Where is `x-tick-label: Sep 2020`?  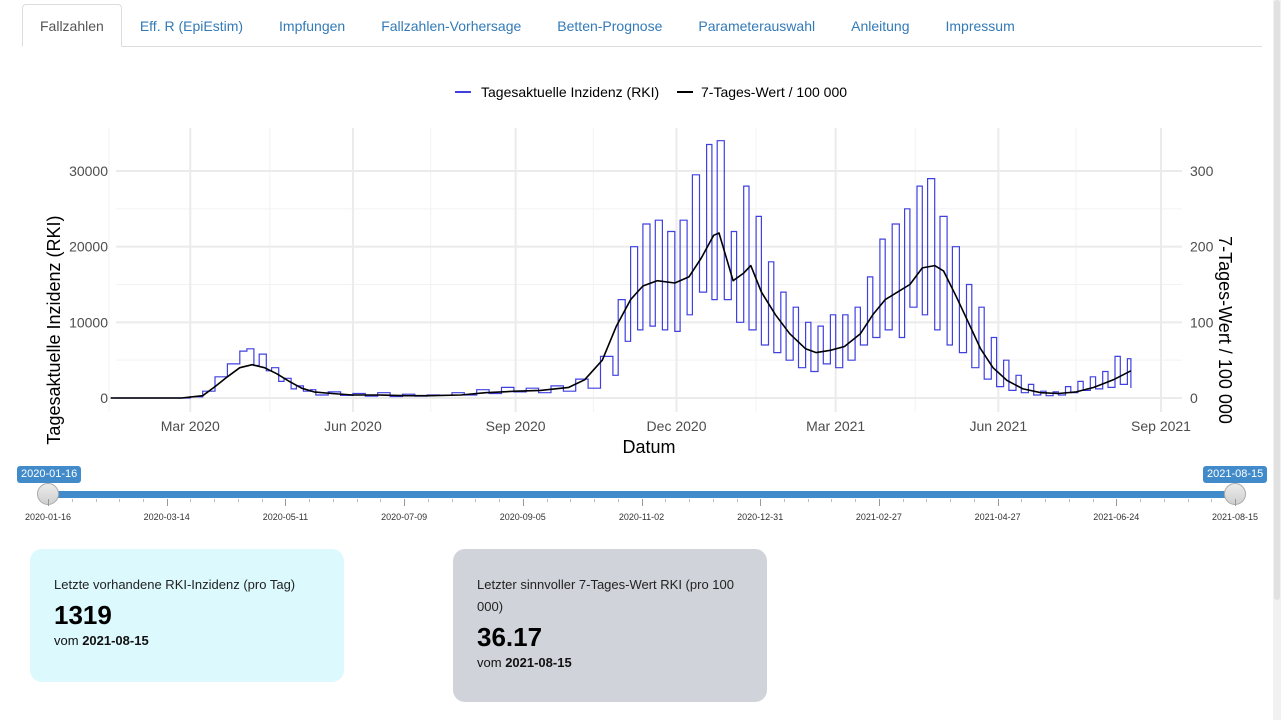
x-tick-label: Sep 2020 is located at coordinates (516, 426).